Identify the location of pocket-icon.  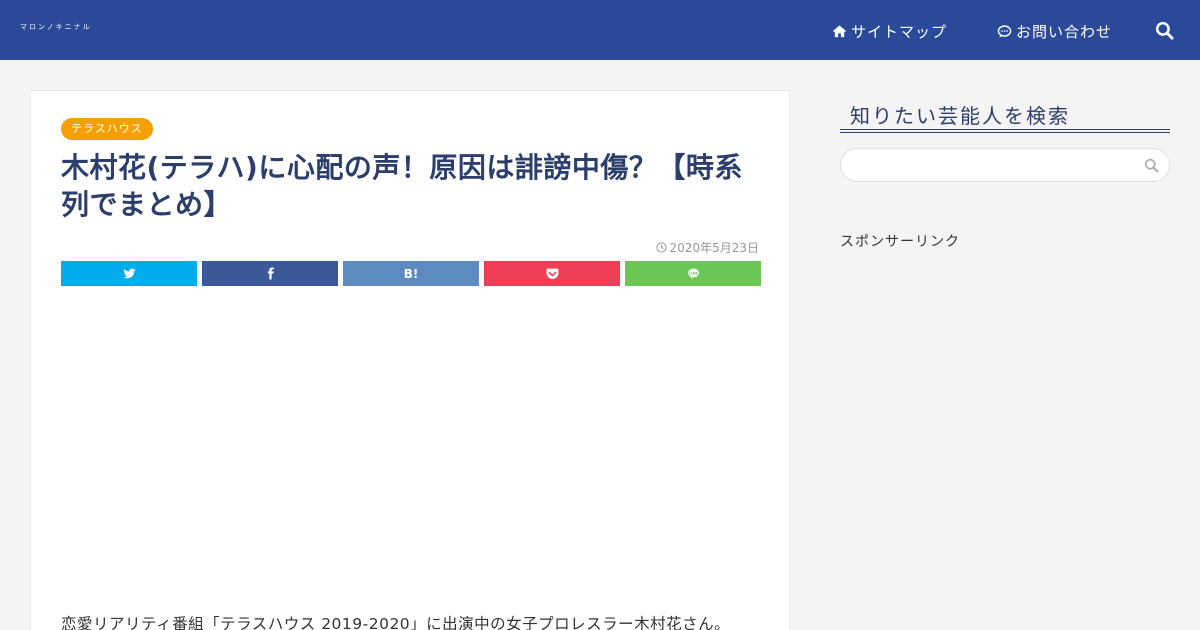
(552, 273).